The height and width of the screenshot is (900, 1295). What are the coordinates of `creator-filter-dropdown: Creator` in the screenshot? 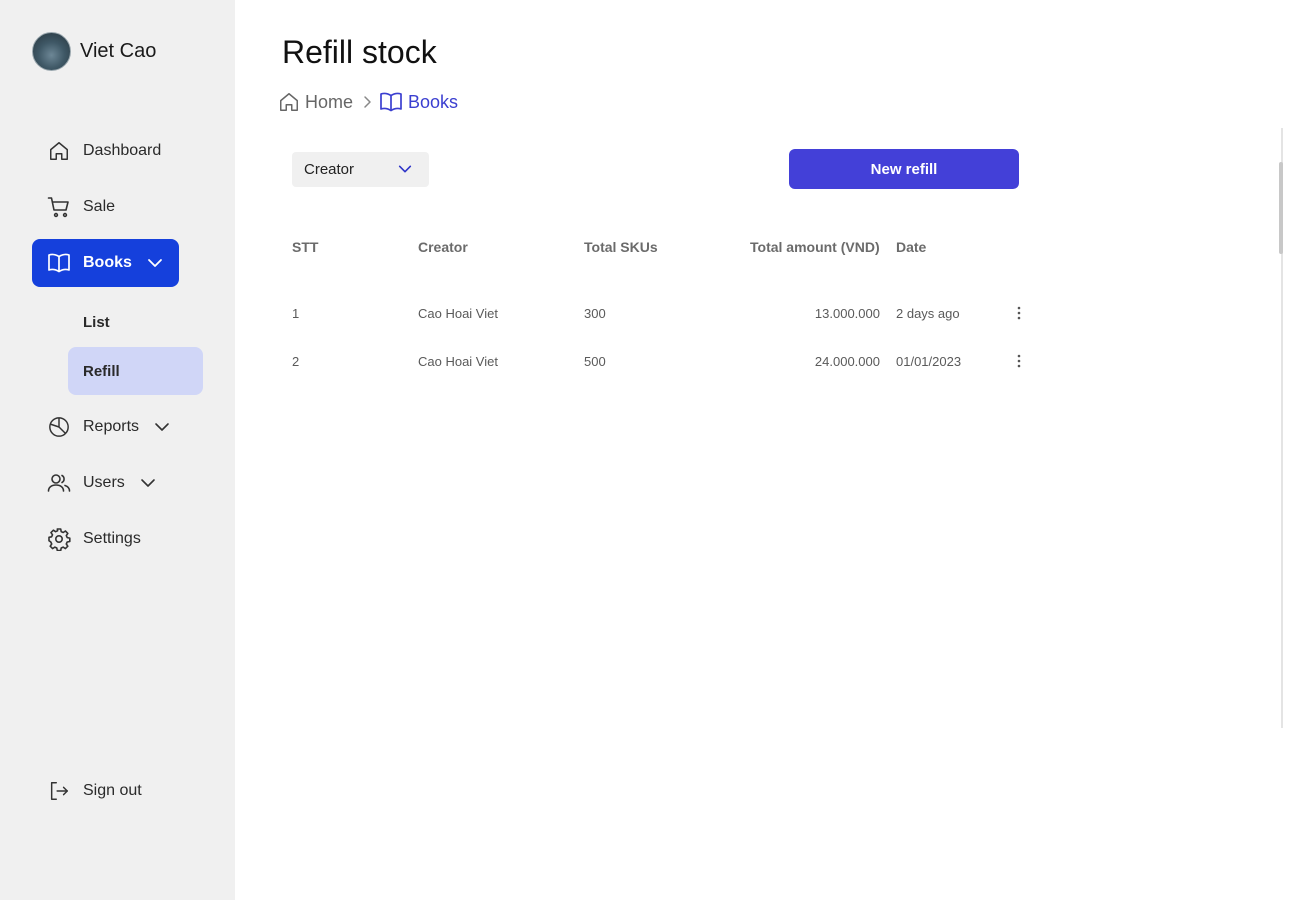 It's located at (360, 169).